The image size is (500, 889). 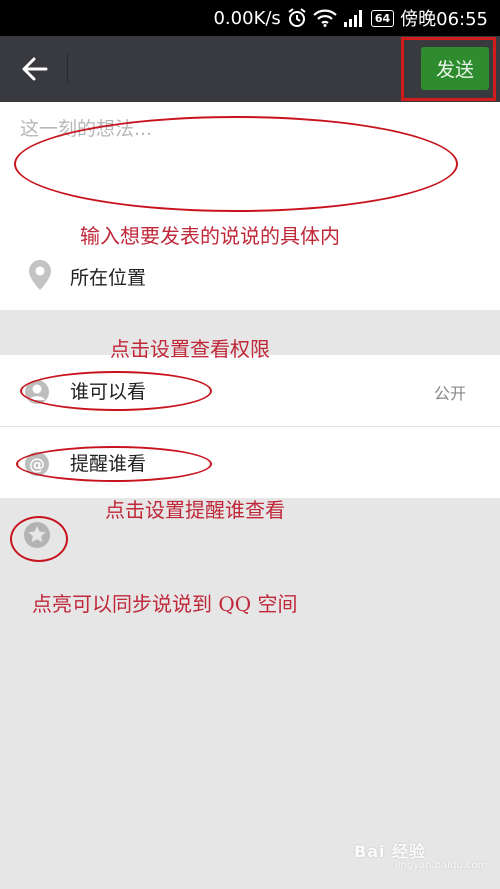 What do you see at coordinates (297, 18) in the screenshot?
I see `alarm-icon` at bounding box center [297, 18].